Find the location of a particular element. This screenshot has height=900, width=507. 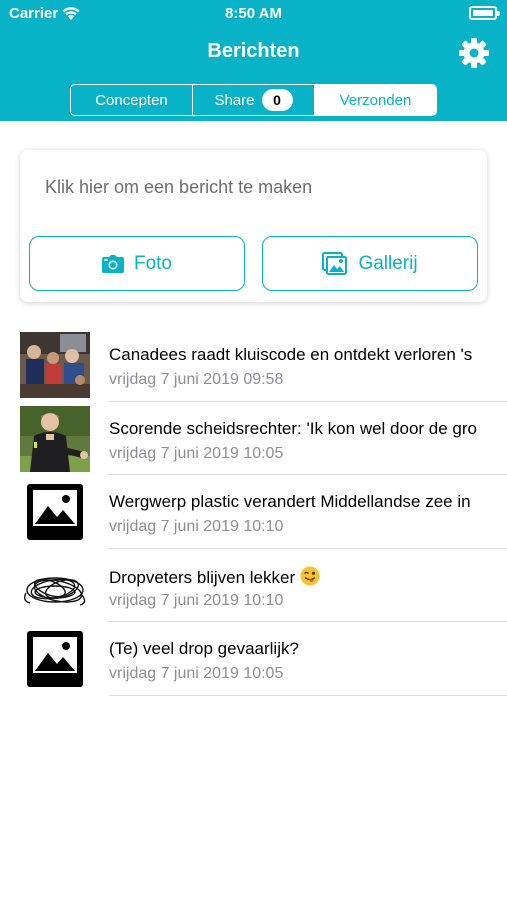

tab-verzonden-label: Verzonden is located at coordinates (375, 100).